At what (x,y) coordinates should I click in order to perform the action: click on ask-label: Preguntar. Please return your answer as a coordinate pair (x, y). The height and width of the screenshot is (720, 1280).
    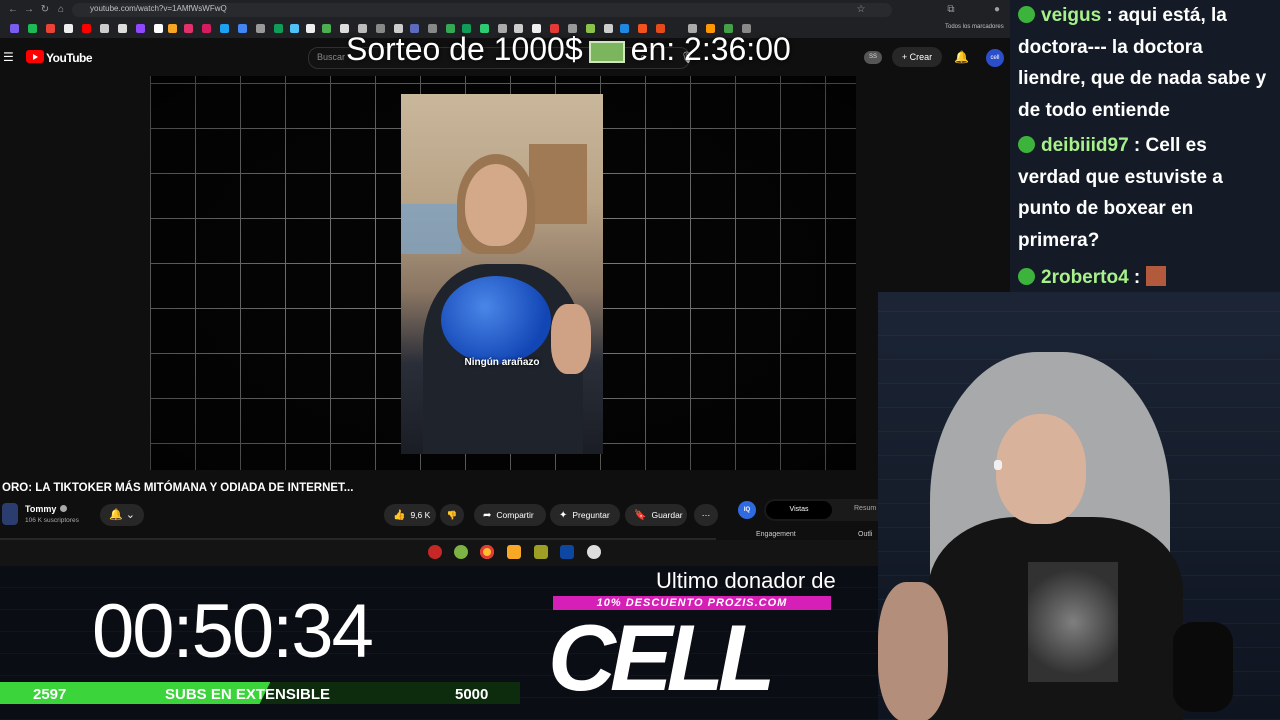
    Looking at the image, I should click on (591, 515).